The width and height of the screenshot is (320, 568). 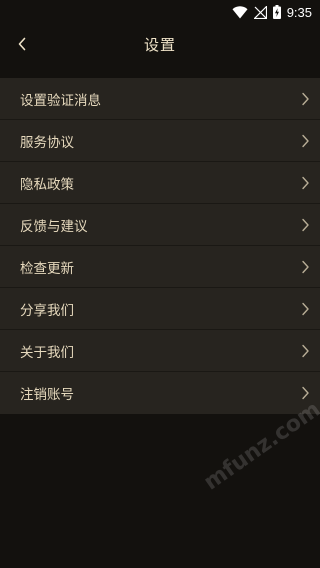 I want to click on status-bar: 9:35, so click(x=160, y=12).